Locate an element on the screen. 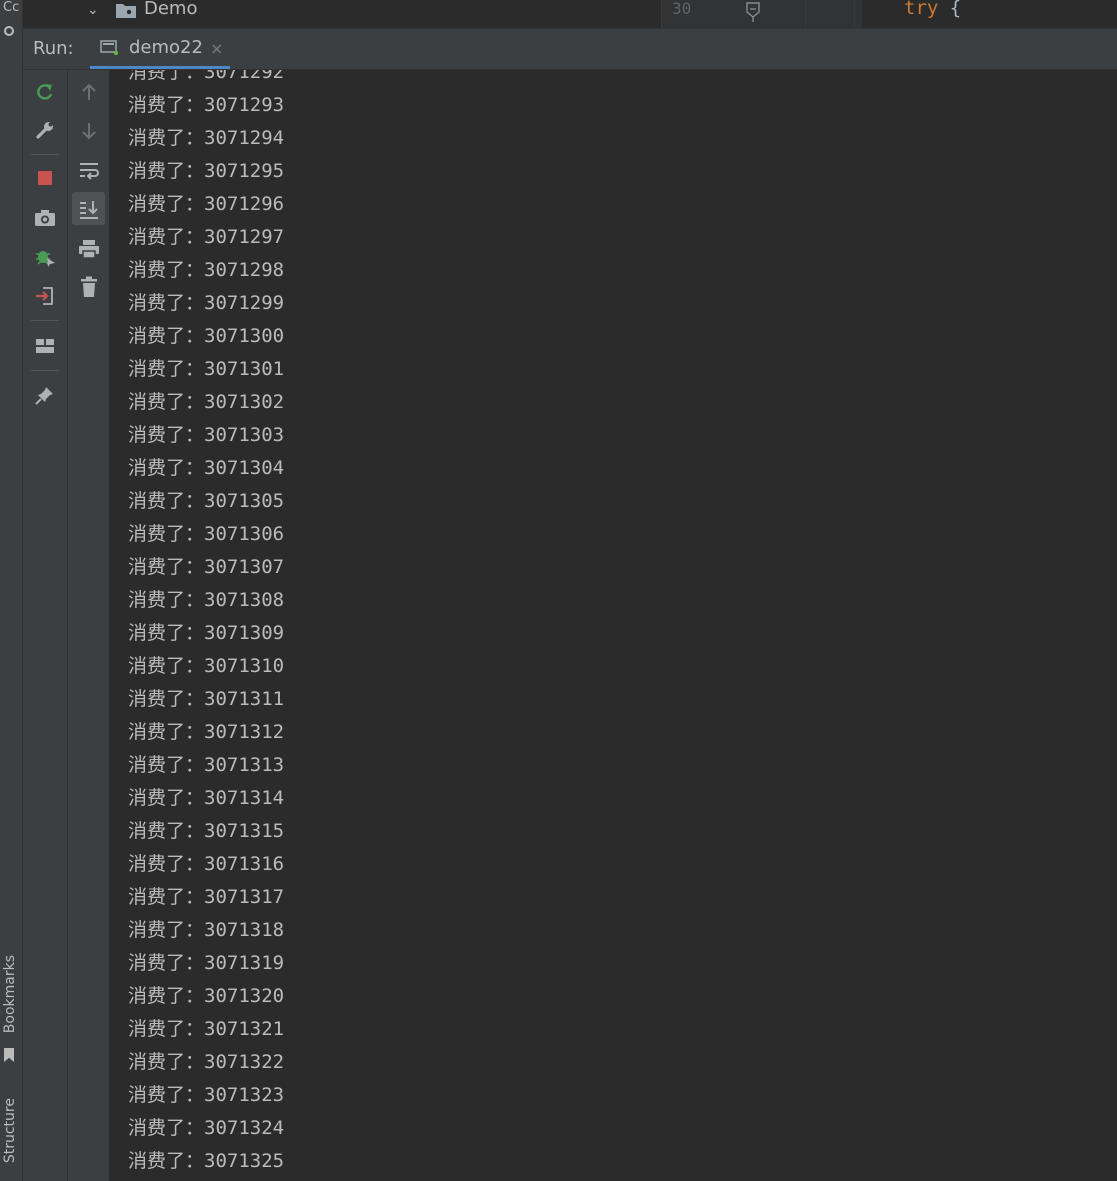 The height and width of the screenshot is (1181, 1117). console-line: 消费了：3071324 is located at coordinates (206, 1128).